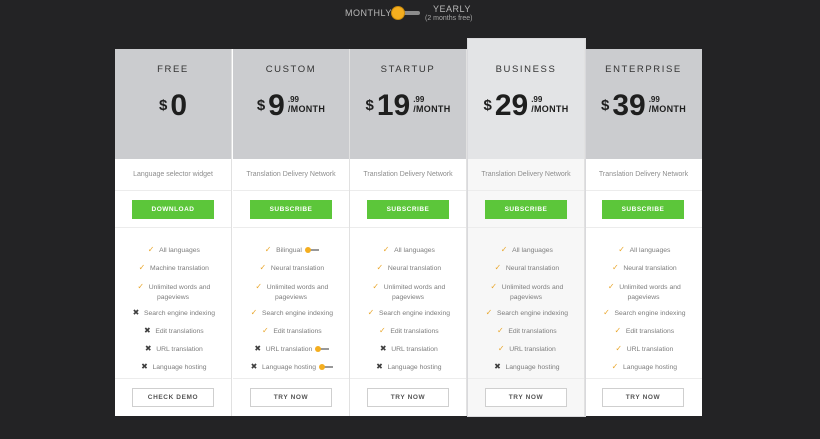  What do you see at coordinates (173, 69) in the screenshot?
I see `plan-name: FREE` at bounding box center [173, 69].